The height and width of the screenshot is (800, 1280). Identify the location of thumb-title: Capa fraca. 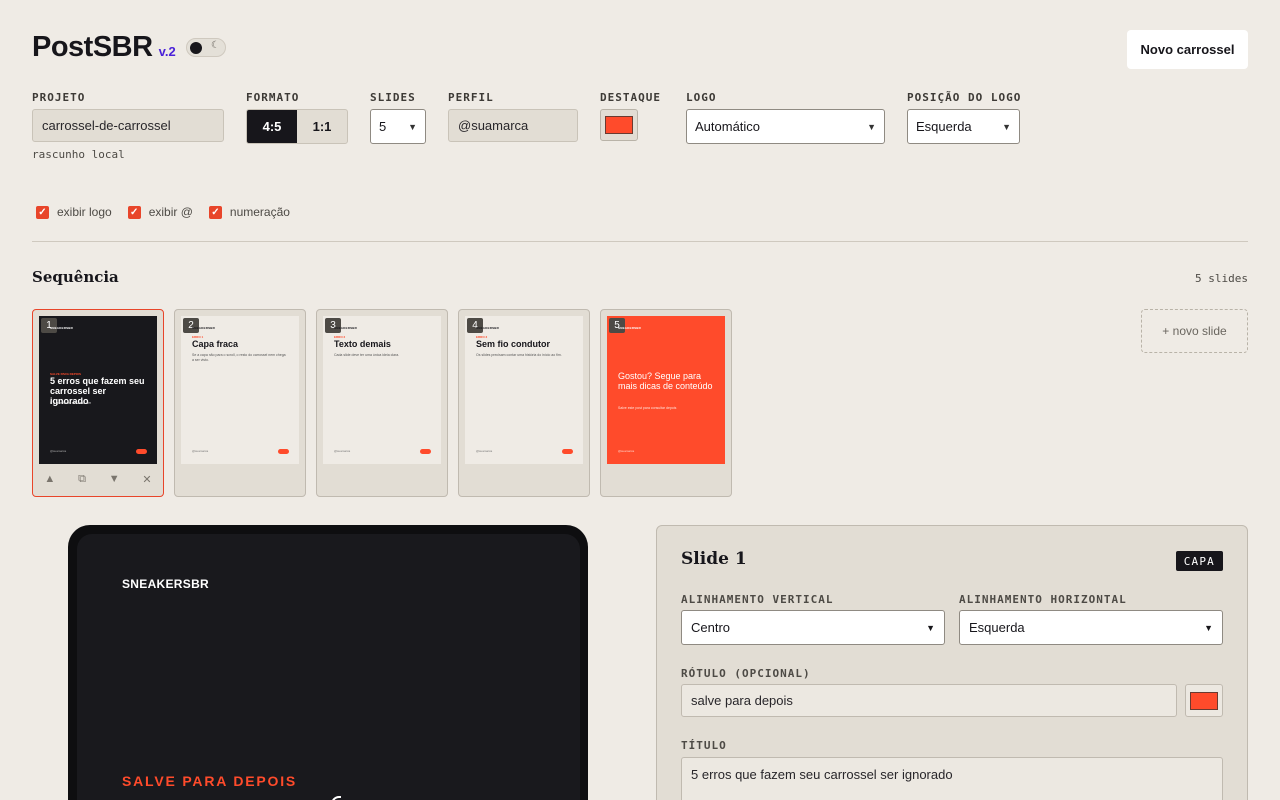
(215, 344).